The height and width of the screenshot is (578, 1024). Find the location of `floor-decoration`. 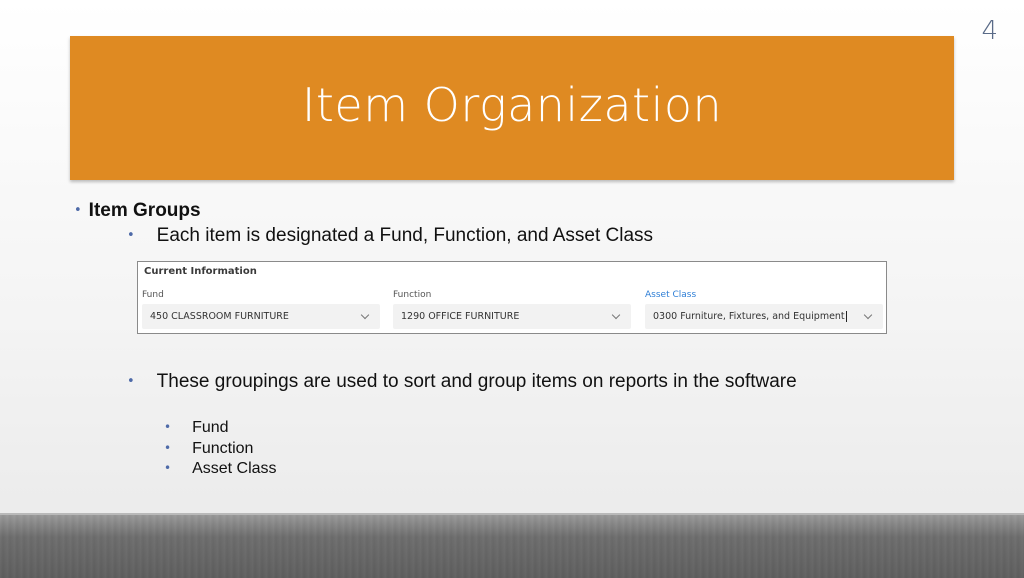

floor-decoration is located at coordinates (512, 545).